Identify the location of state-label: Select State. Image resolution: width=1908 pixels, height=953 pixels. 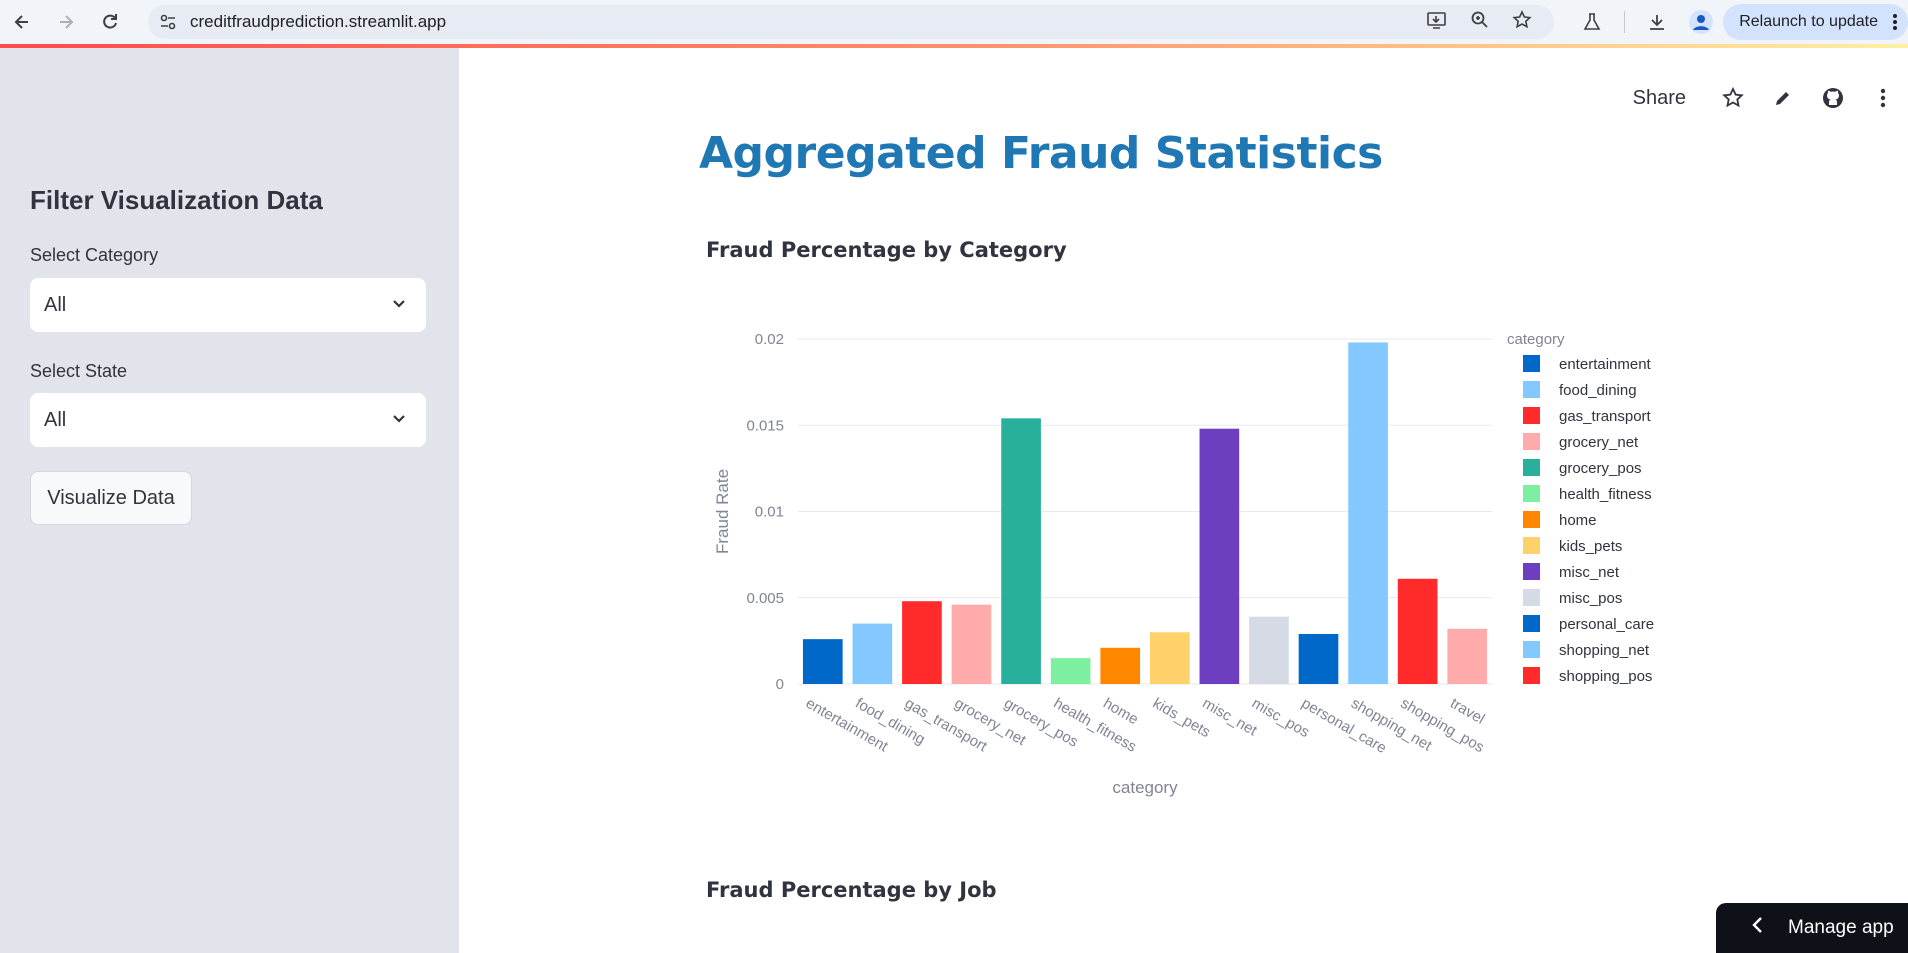
(79, 371).